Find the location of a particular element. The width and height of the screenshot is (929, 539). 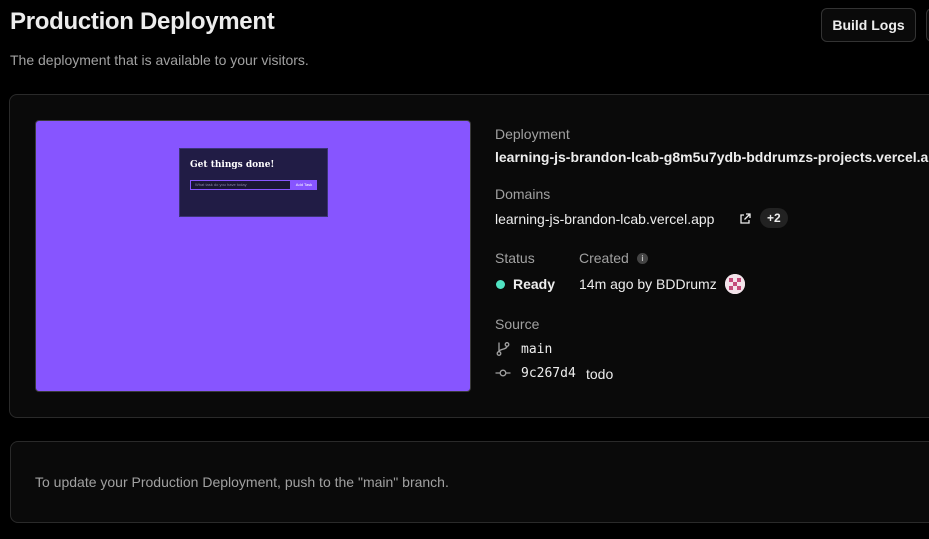

preview-task-input: What task do you have today is located at coordinates (240, 185).